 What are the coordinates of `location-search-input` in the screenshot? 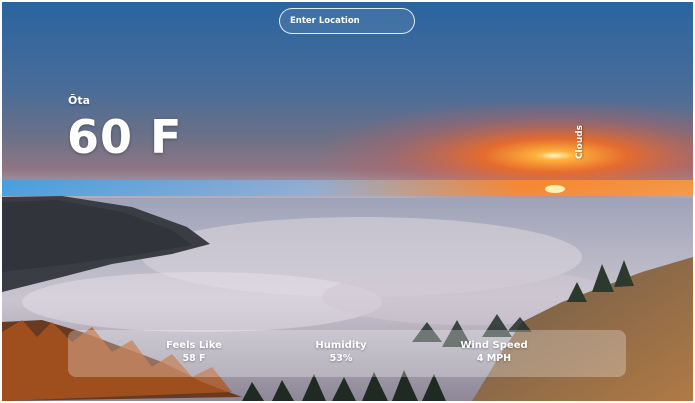 It's located at (347, 21).